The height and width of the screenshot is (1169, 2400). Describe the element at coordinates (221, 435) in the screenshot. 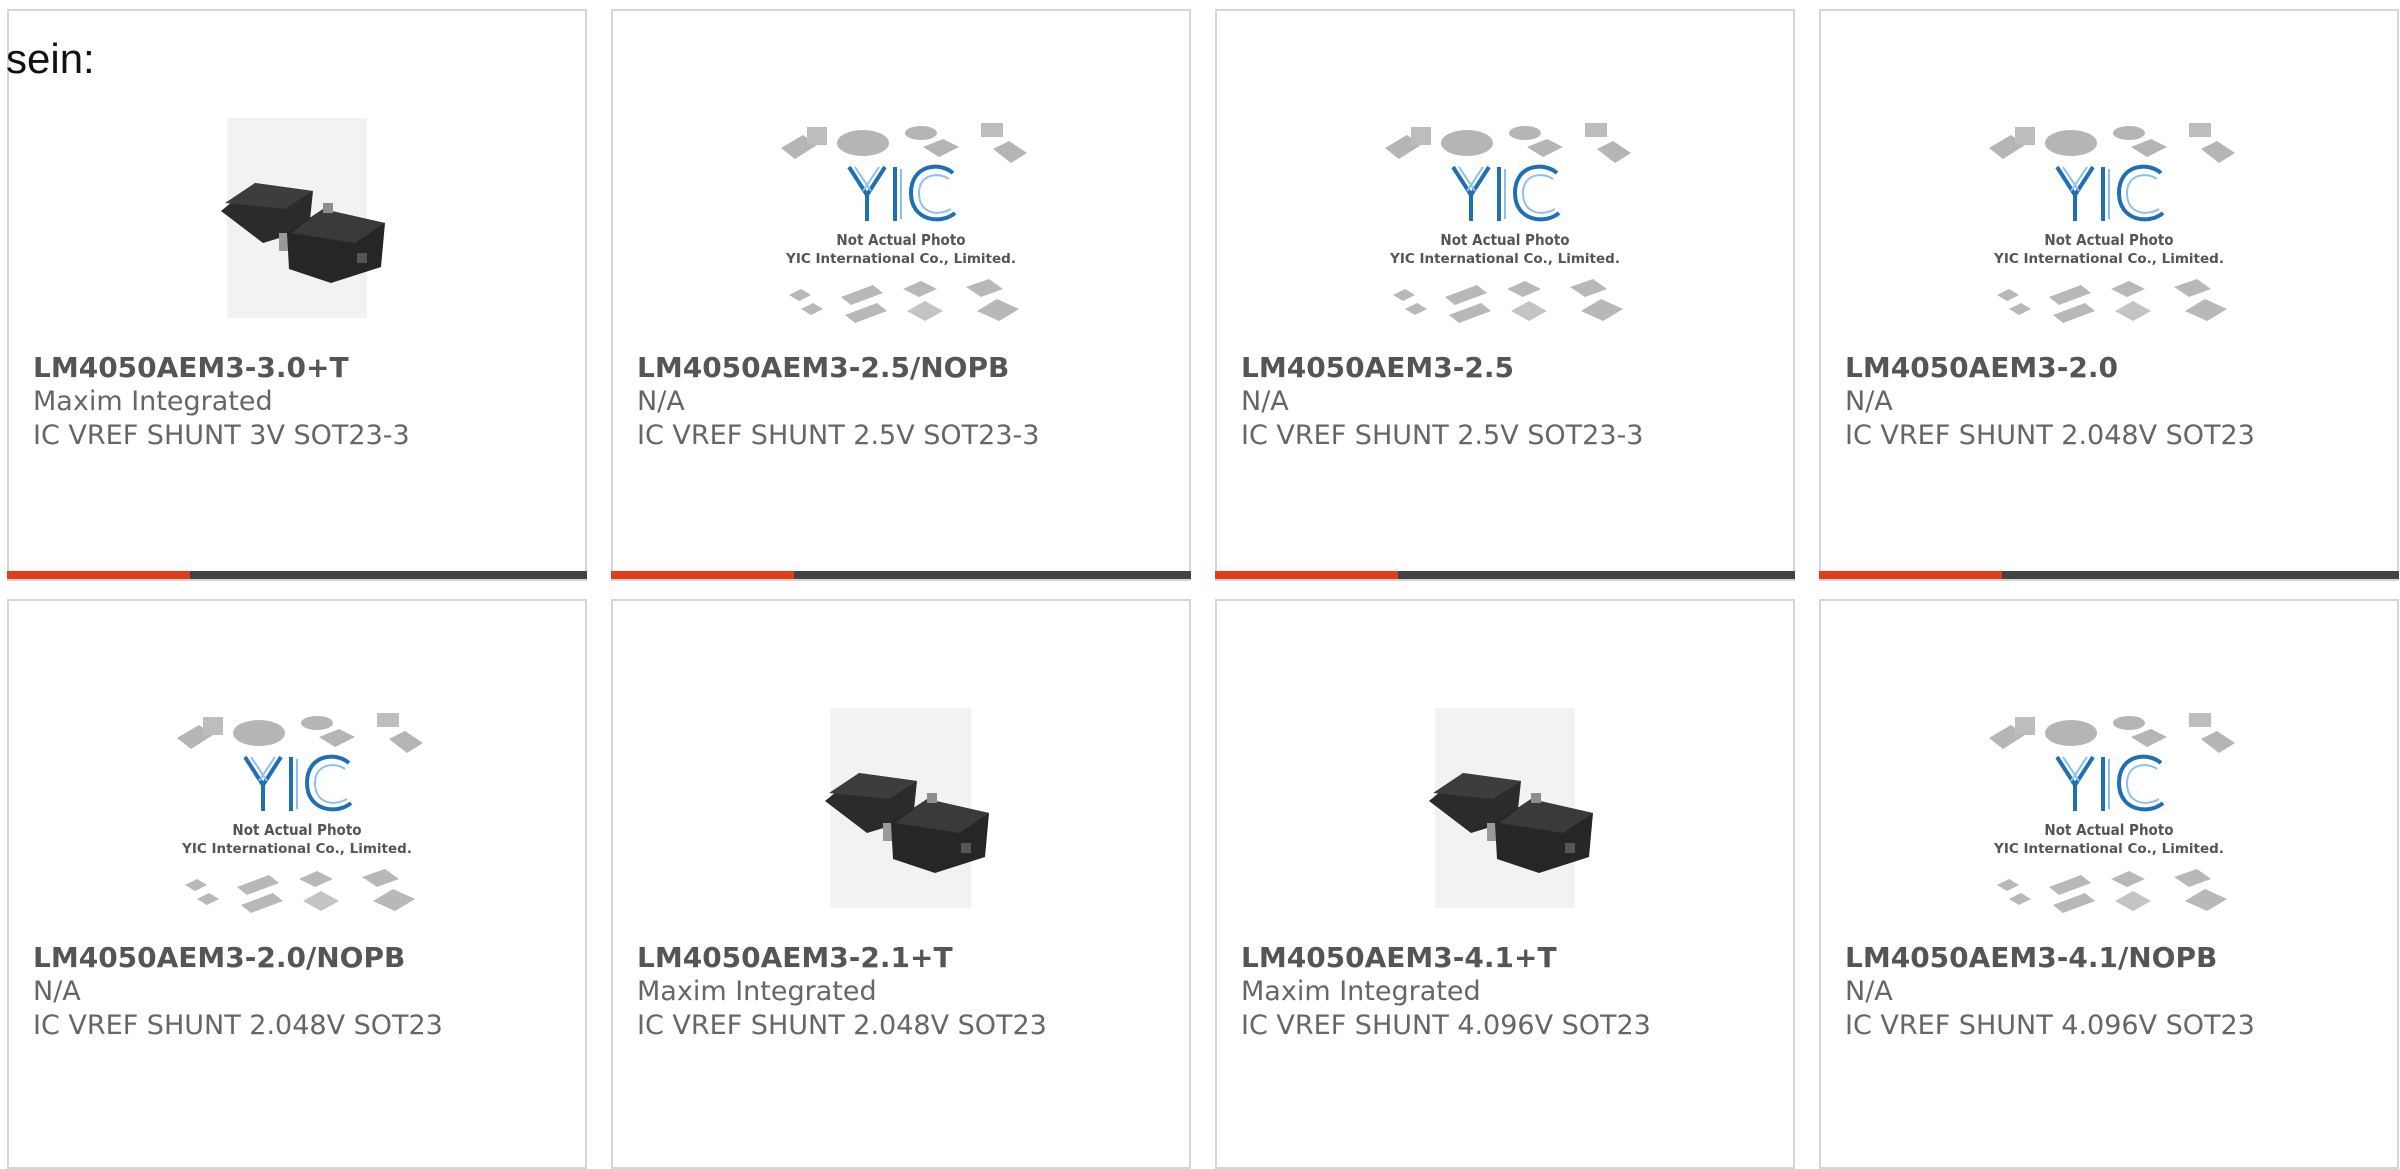

I see `description: IC VREF SHUNT 3V SOT23-3` at that location.